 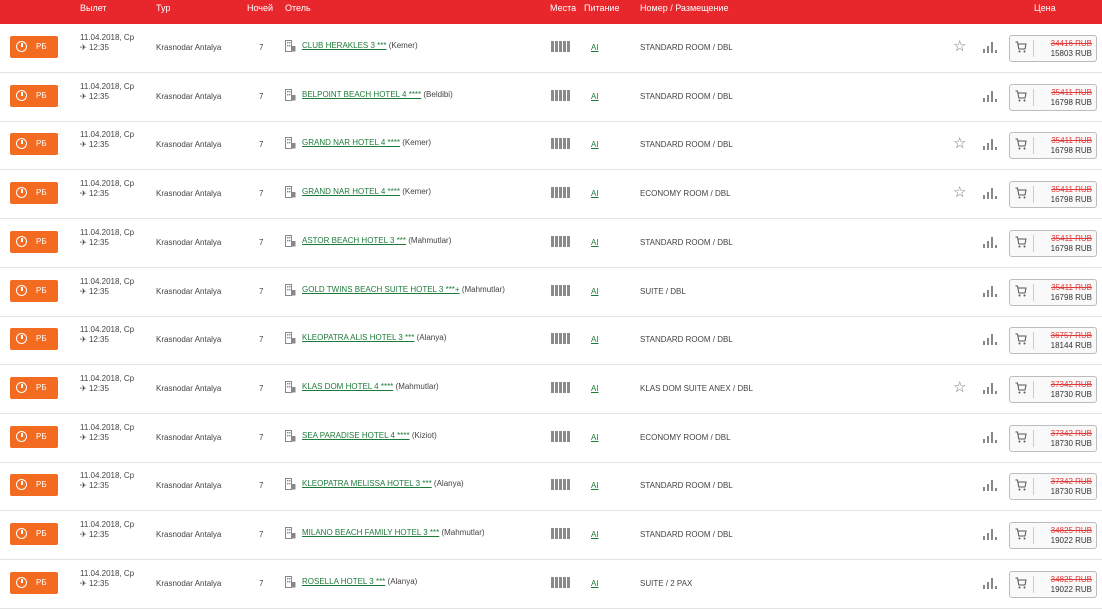 I want to click on current-price: 15803 RUB, so click(x=1071, y=53).